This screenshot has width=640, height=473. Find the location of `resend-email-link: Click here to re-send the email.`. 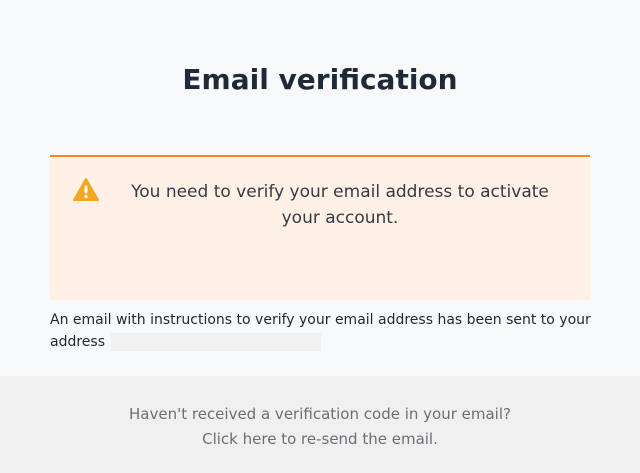

resend-email-link: Click here to re-send the email. is located at coordinates (320, 439).